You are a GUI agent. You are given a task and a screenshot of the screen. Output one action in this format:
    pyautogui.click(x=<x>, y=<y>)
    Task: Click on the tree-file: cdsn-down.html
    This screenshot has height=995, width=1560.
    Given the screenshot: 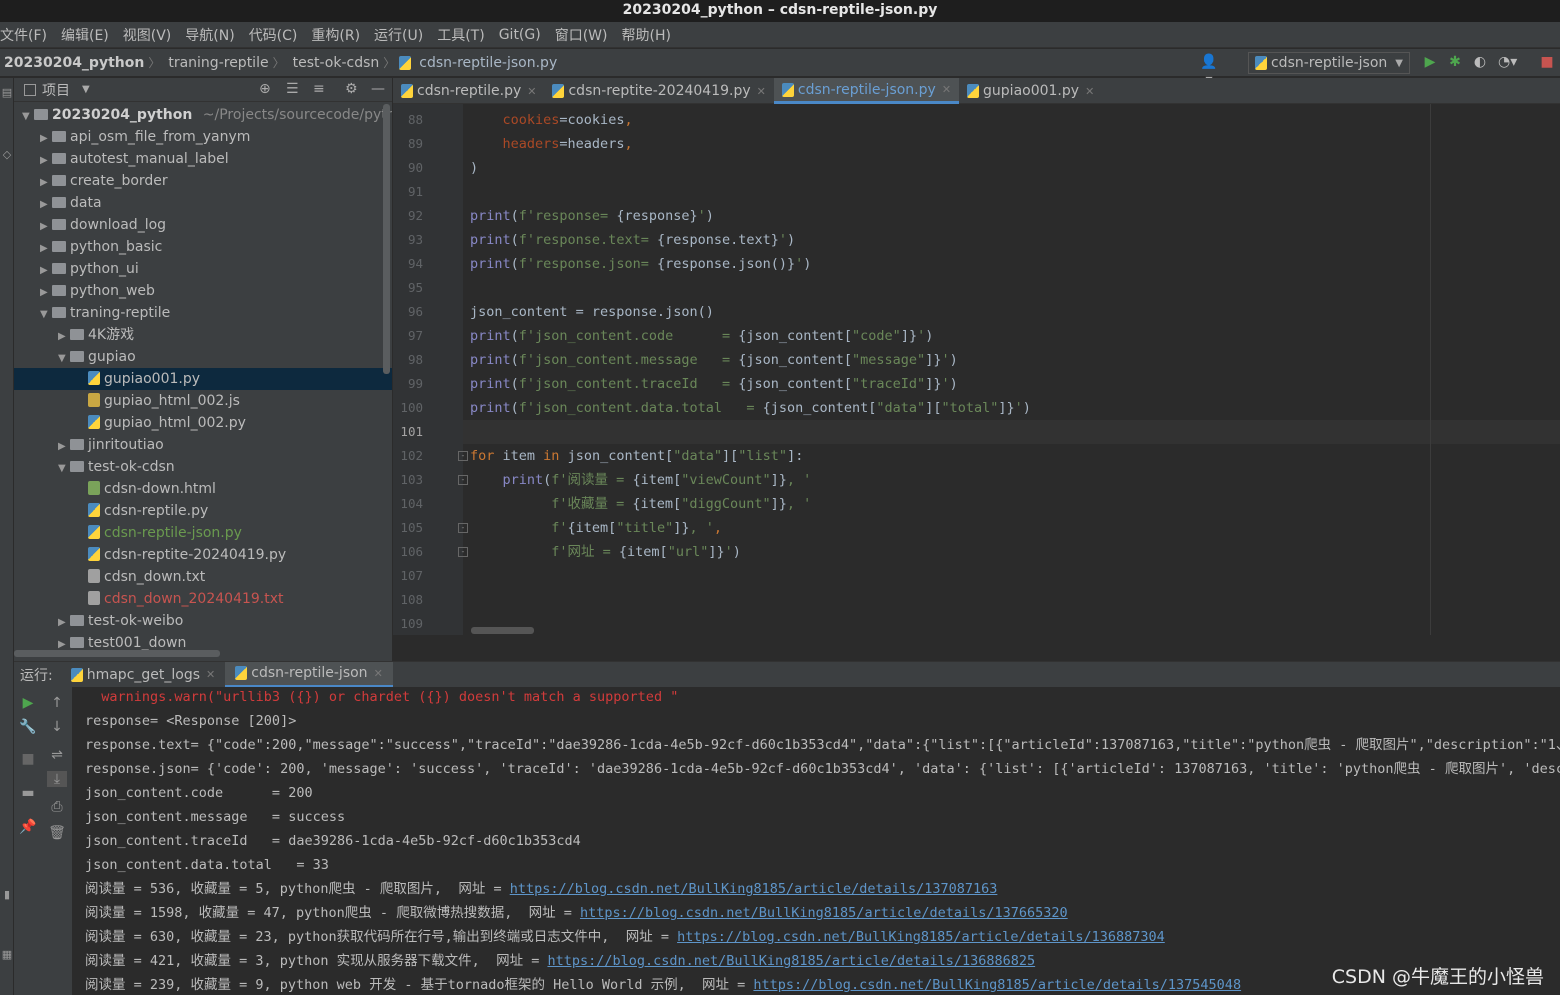 What is the action you would take?
    pyautogui.click(x=203, y=489)
    